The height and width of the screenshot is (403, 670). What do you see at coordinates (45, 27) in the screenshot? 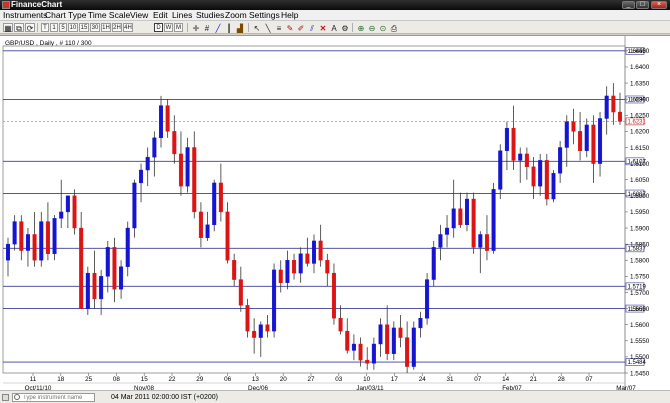
I see `timescale-tick: T` at bounding box center [45, 27].